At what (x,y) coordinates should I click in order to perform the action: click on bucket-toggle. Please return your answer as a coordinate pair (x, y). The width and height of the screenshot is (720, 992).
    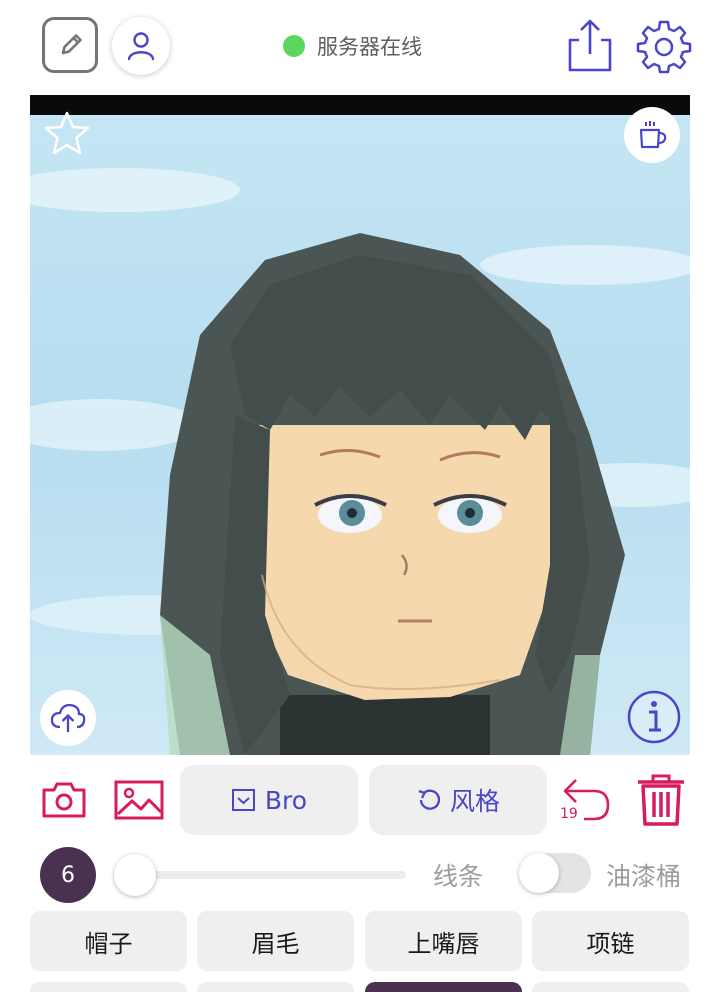
    Looking at the image, I should click on (555, 873).